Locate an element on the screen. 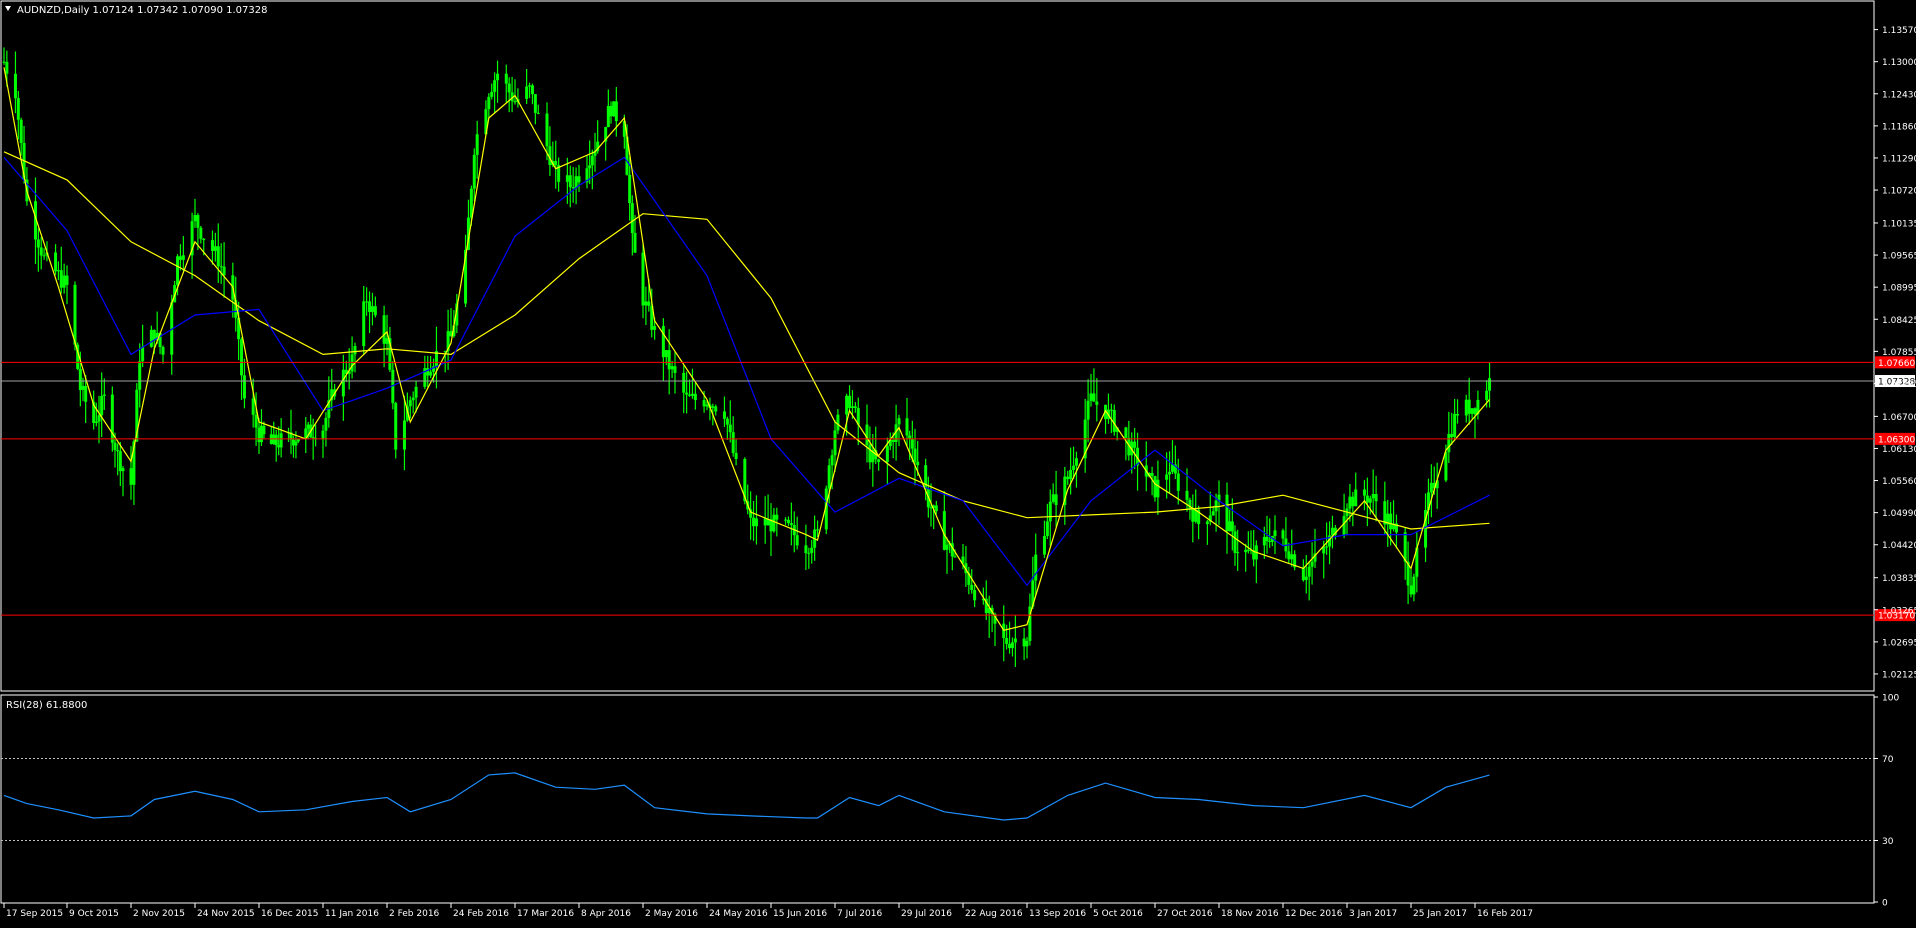  time-tick-label: 16 Dec 2015 is located at coordinates (290, 914).